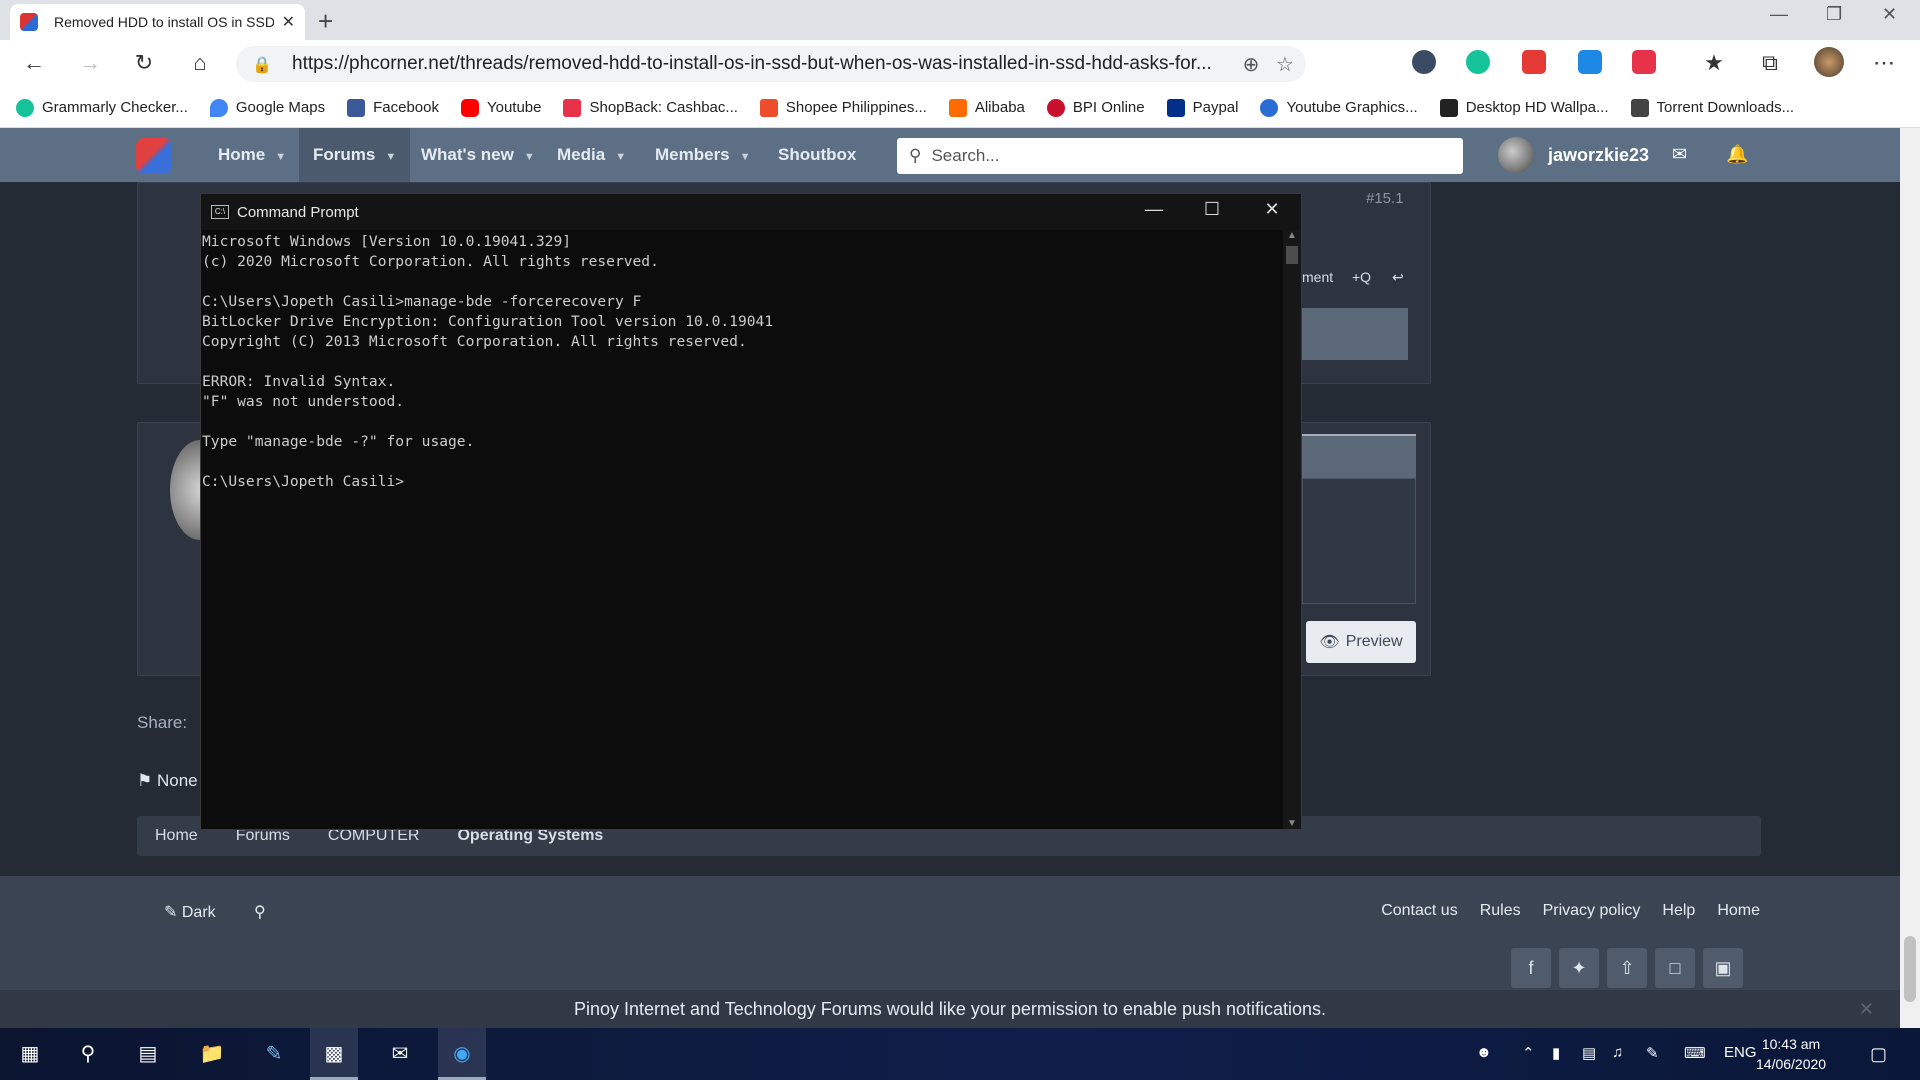  I want to click on favorites-icon: ★, so click(1714, 63).